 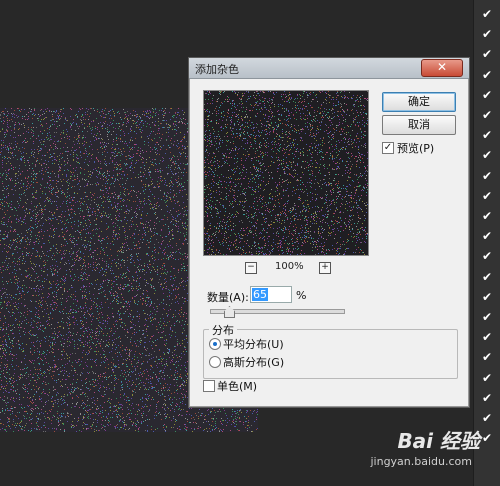 I want to click on dialog-title: 添加杂色, so click(x=217, y=69).